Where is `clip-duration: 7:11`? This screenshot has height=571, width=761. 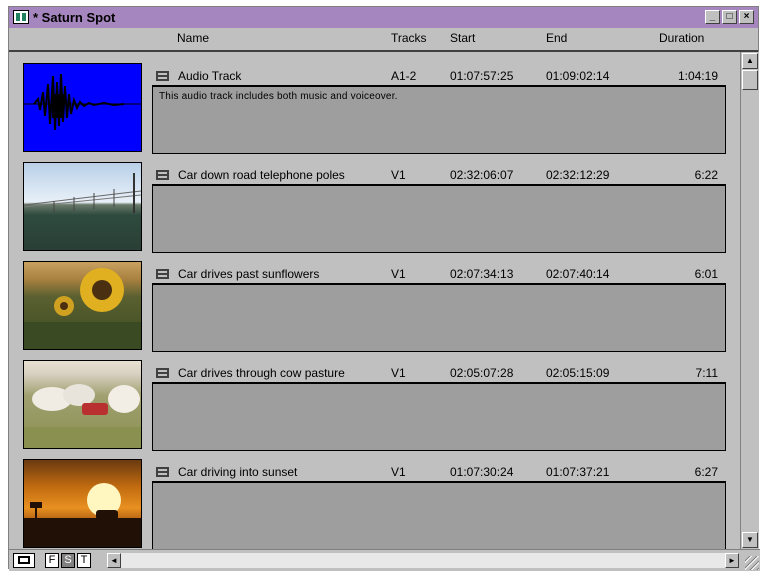 clip-duration: 7:11 is located at coordinates (706, 373).